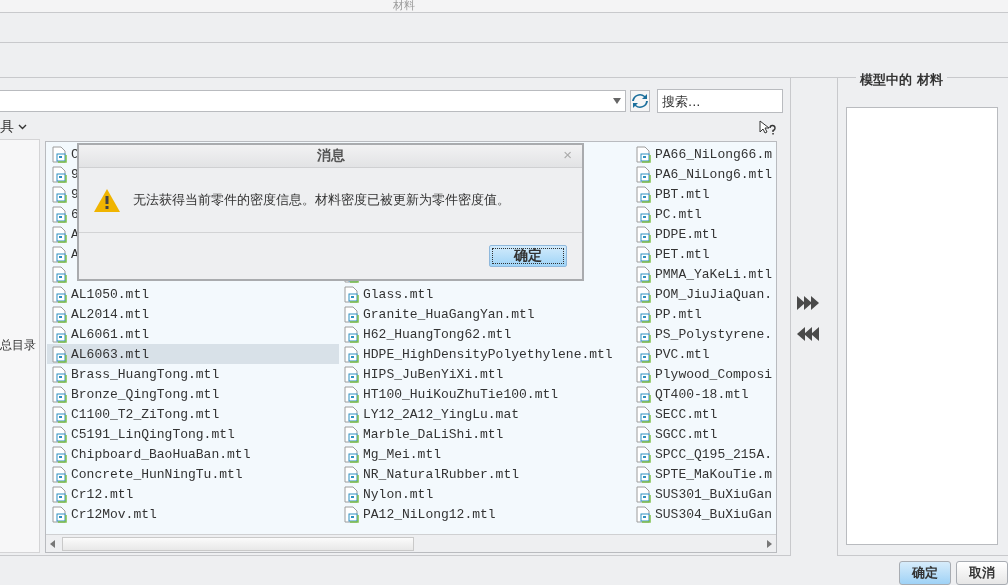  I want to click on file-item: AL2014.mtl, so click(193, 314).